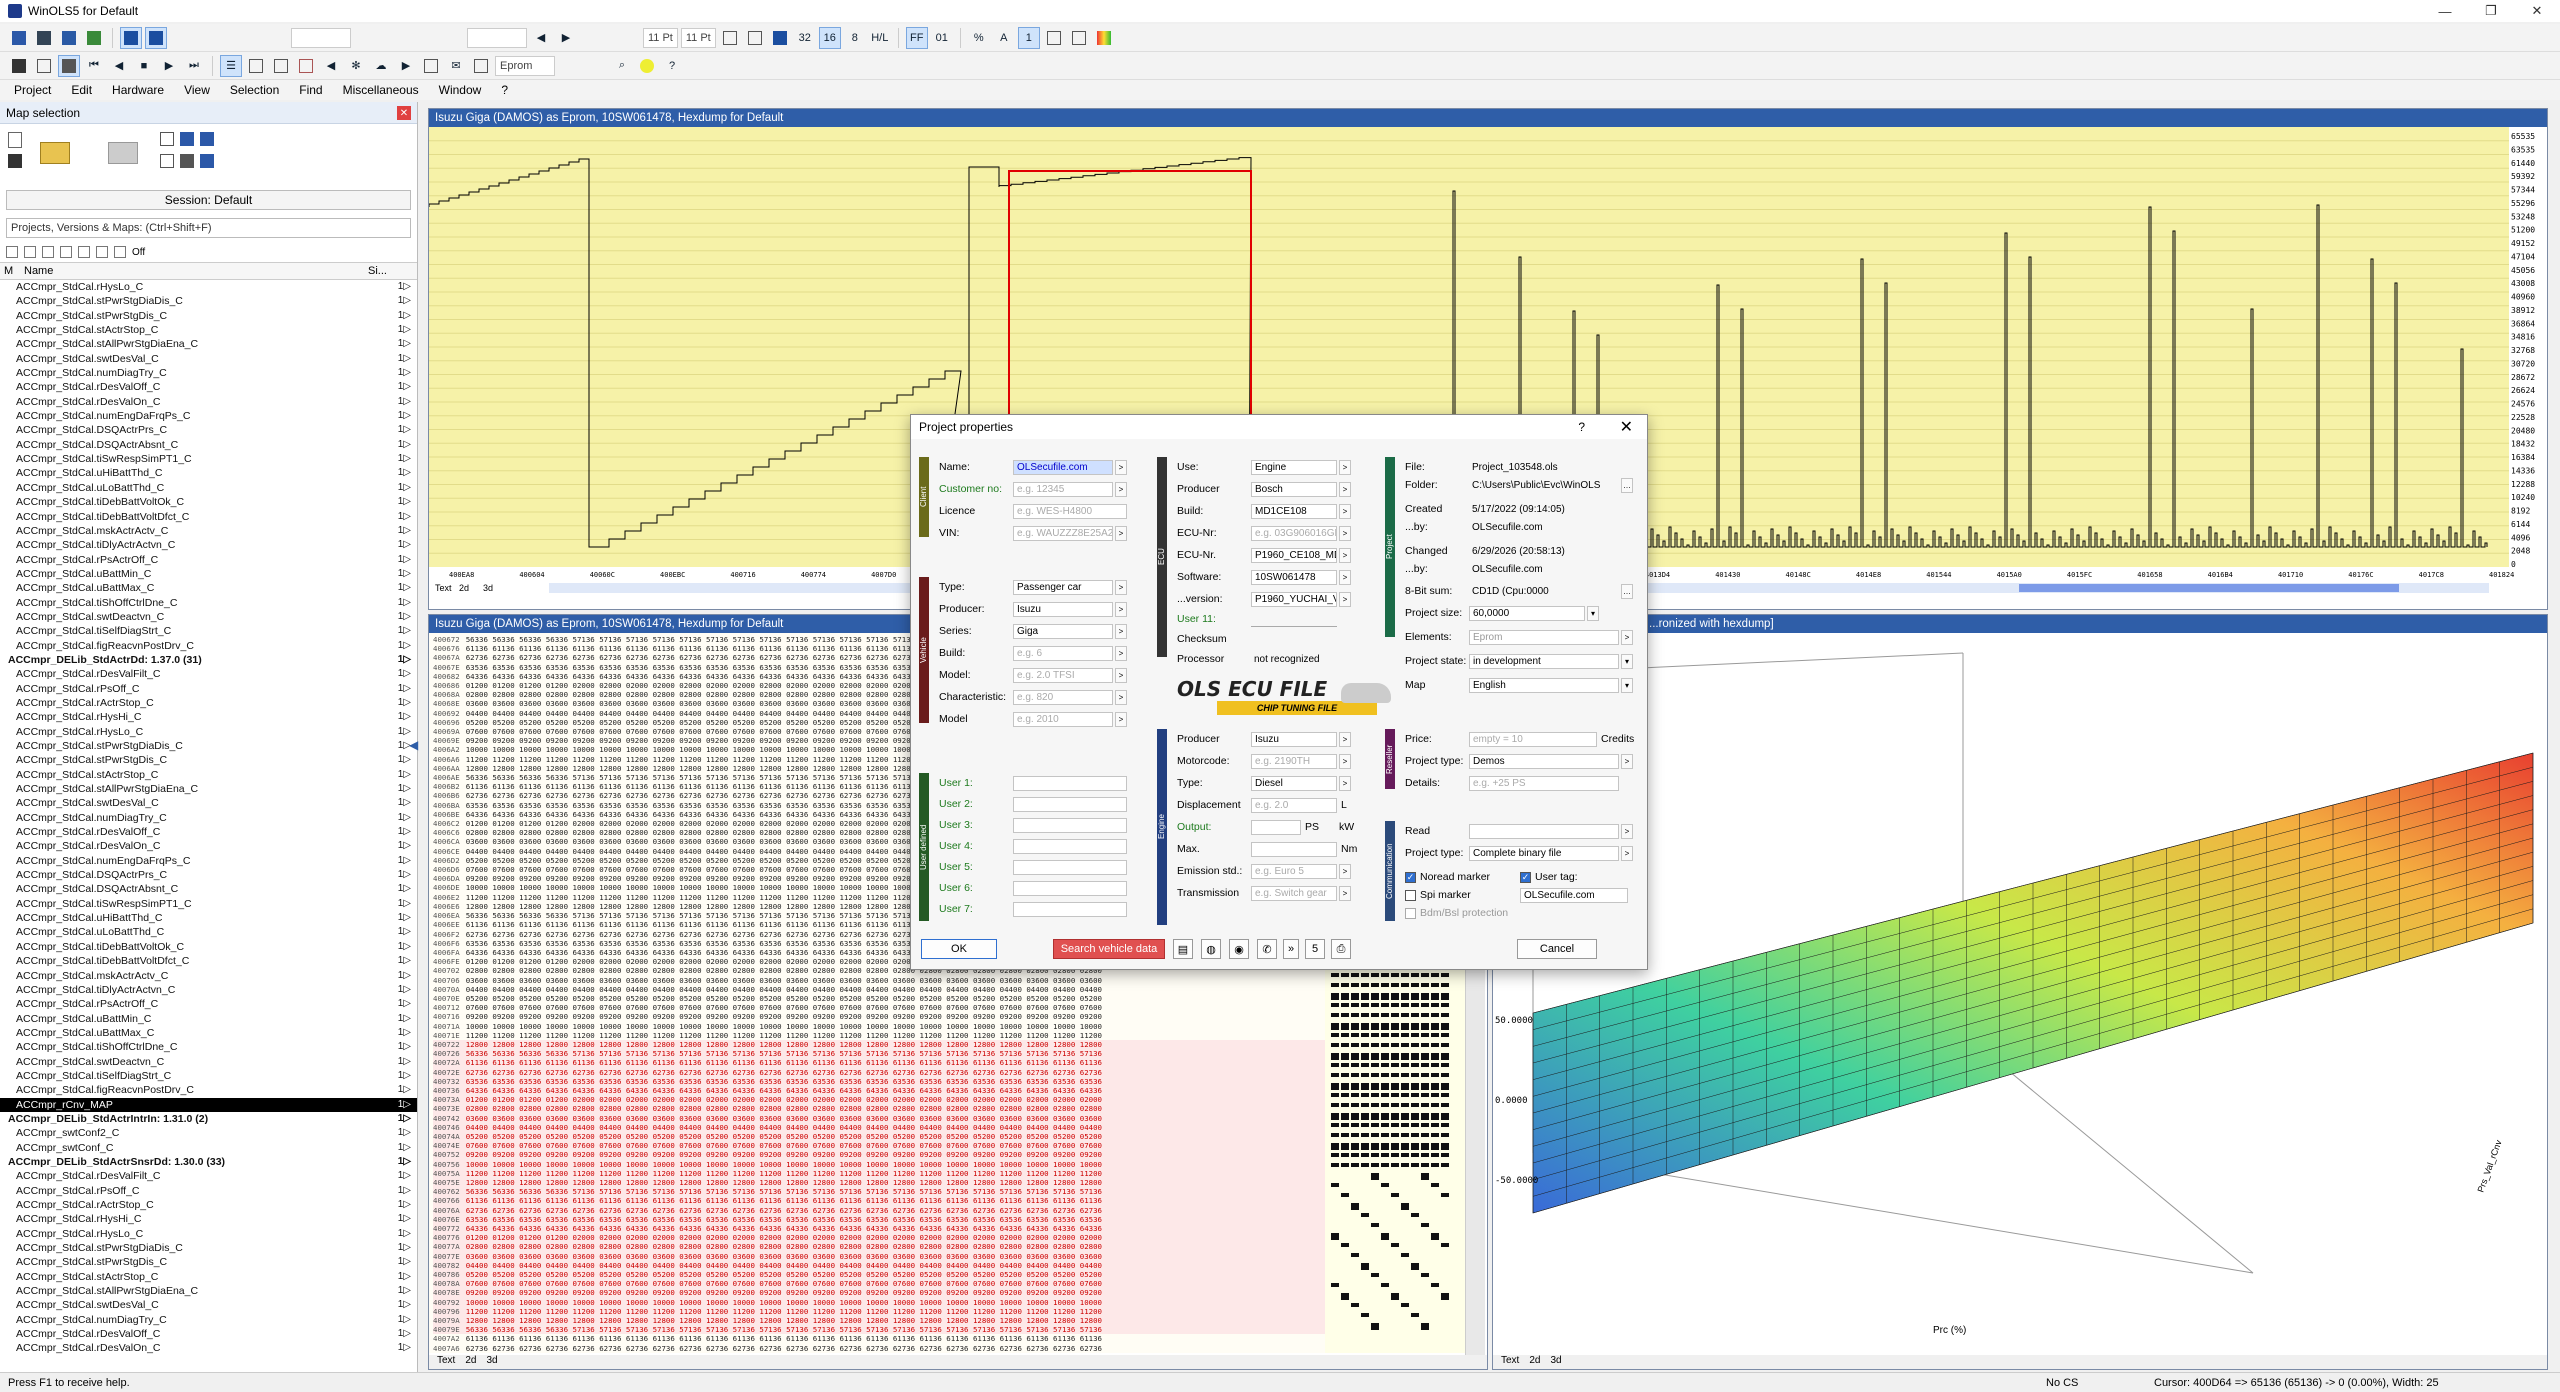  I want to click on tool-icon, so click(207, 139).